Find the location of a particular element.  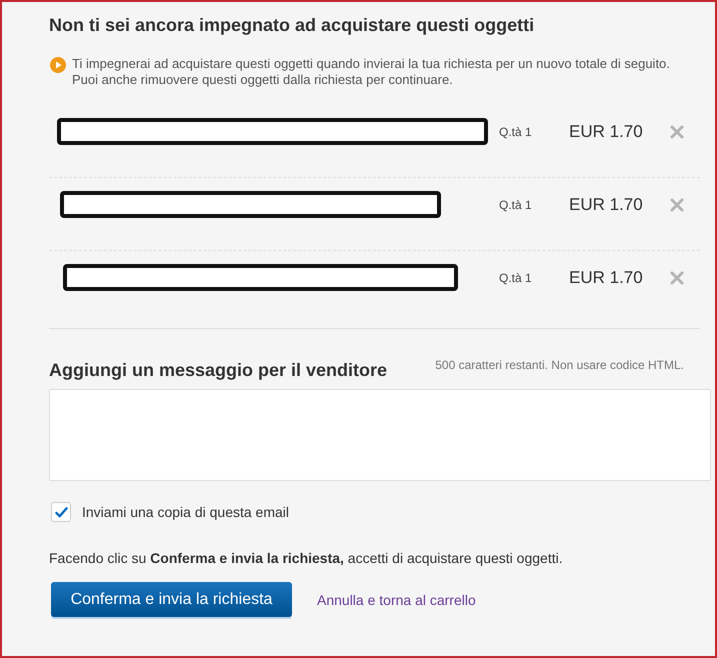

checkmark-icon is located at coordinates (61, 512).